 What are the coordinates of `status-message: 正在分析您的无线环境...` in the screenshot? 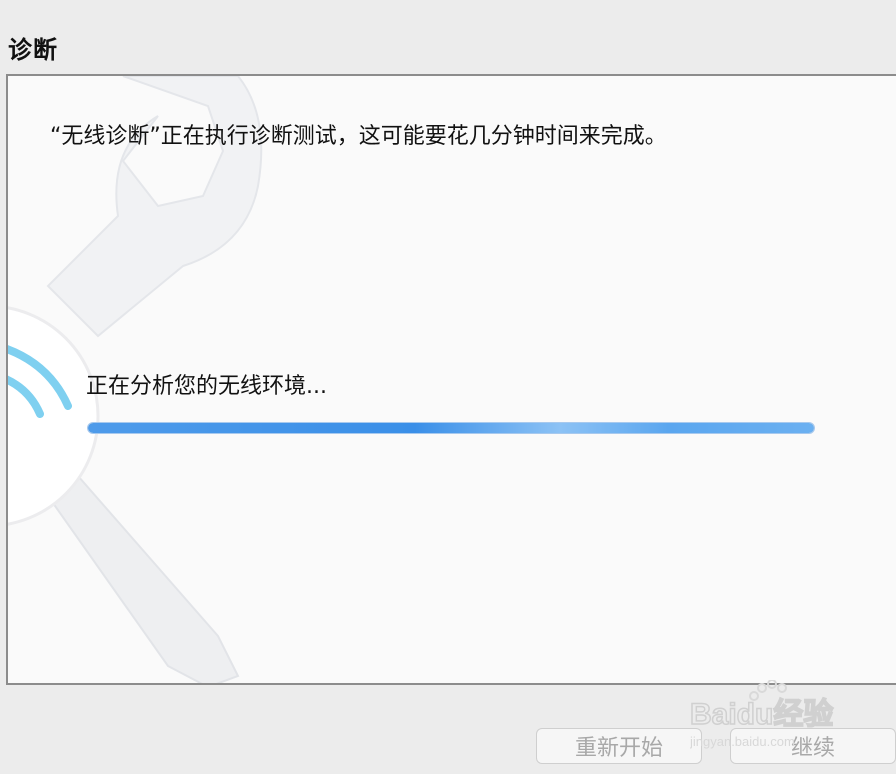 It's located at (206, 386).